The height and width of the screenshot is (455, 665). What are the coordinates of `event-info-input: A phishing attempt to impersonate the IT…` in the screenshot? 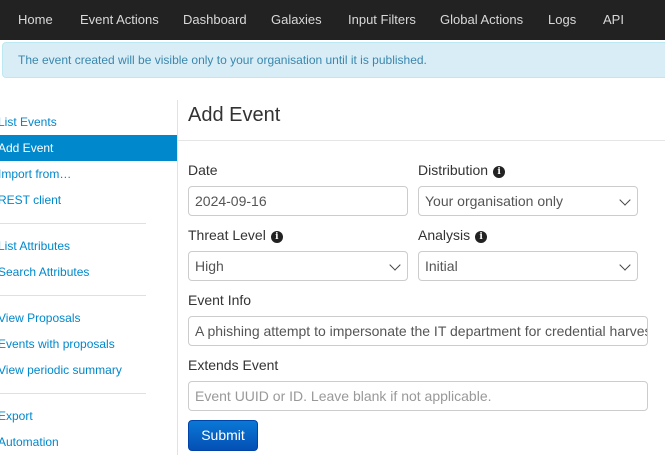 It's located at (418, 331).